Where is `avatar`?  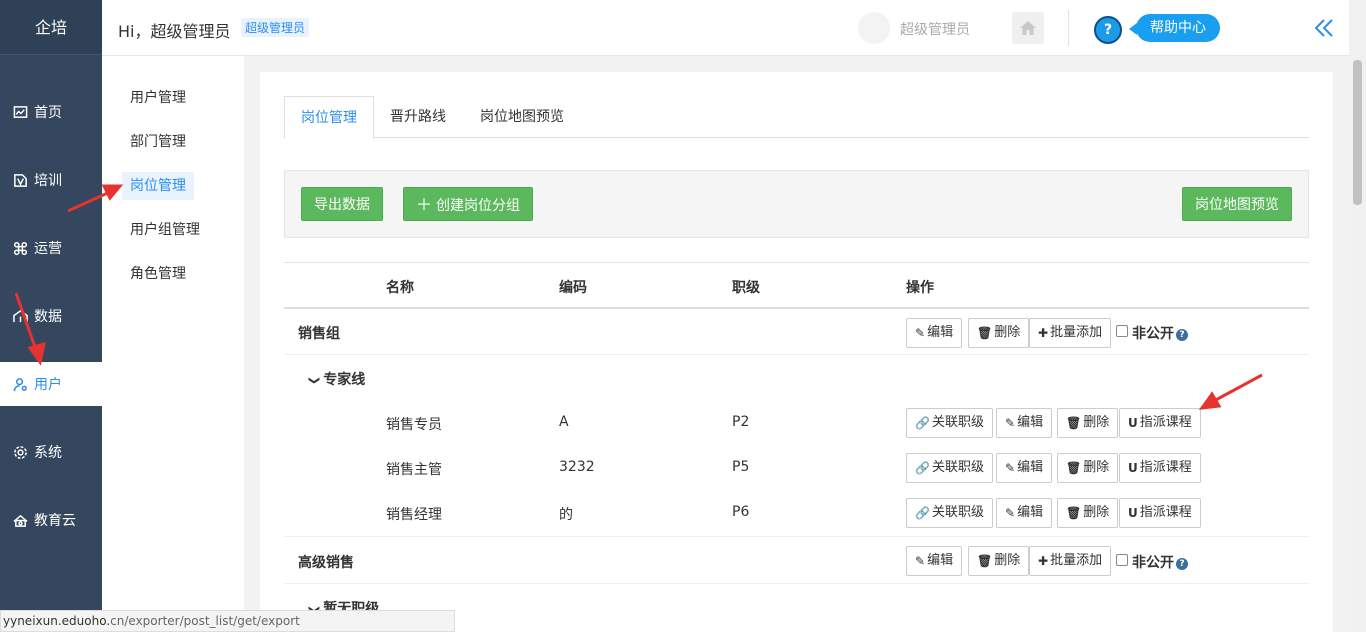
avatar is located at coordinates (874, 28).